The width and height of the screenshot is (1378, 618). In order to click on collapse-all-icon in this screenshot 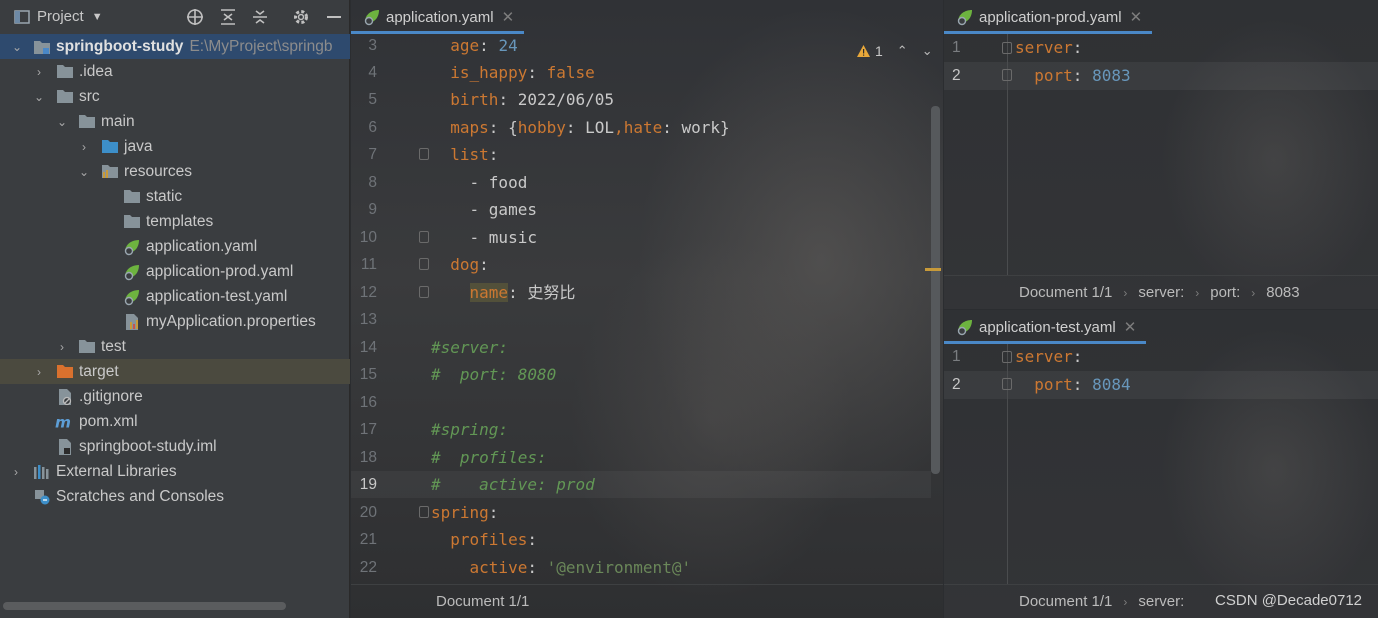, I will do `click(260, 17)`.